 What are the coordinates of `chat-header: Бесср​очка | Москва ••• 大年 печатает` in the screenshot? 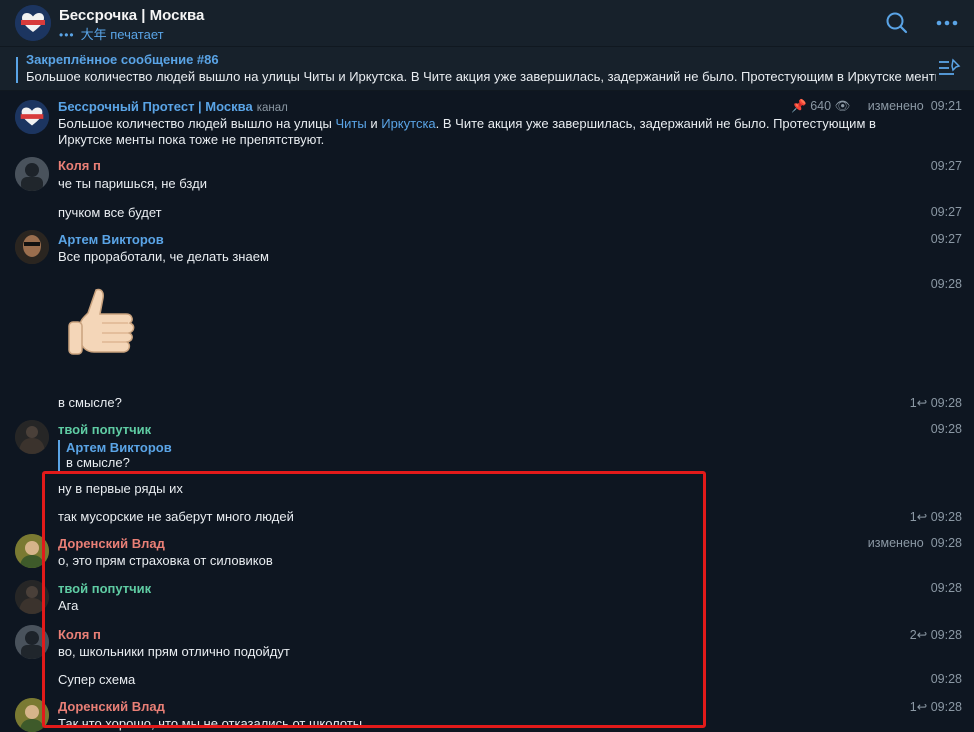 It's located at (487, 23).